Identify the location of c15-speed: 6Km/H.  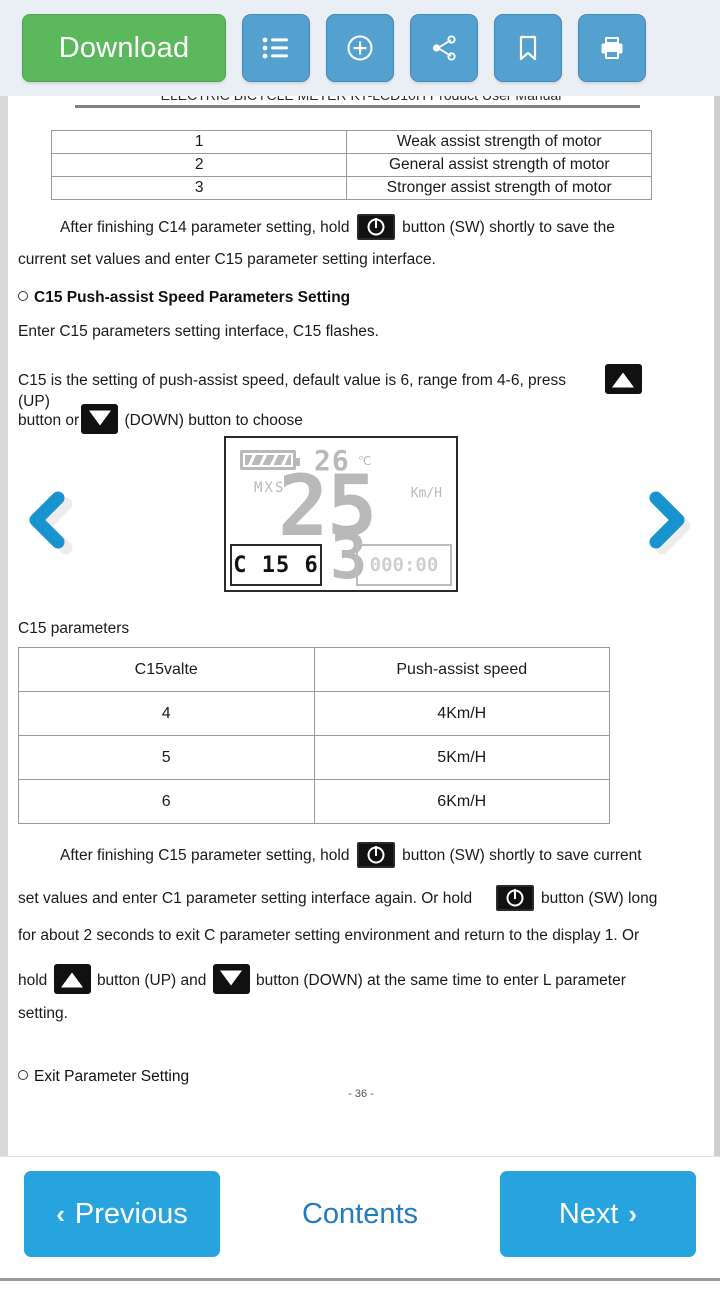
(461, 801).